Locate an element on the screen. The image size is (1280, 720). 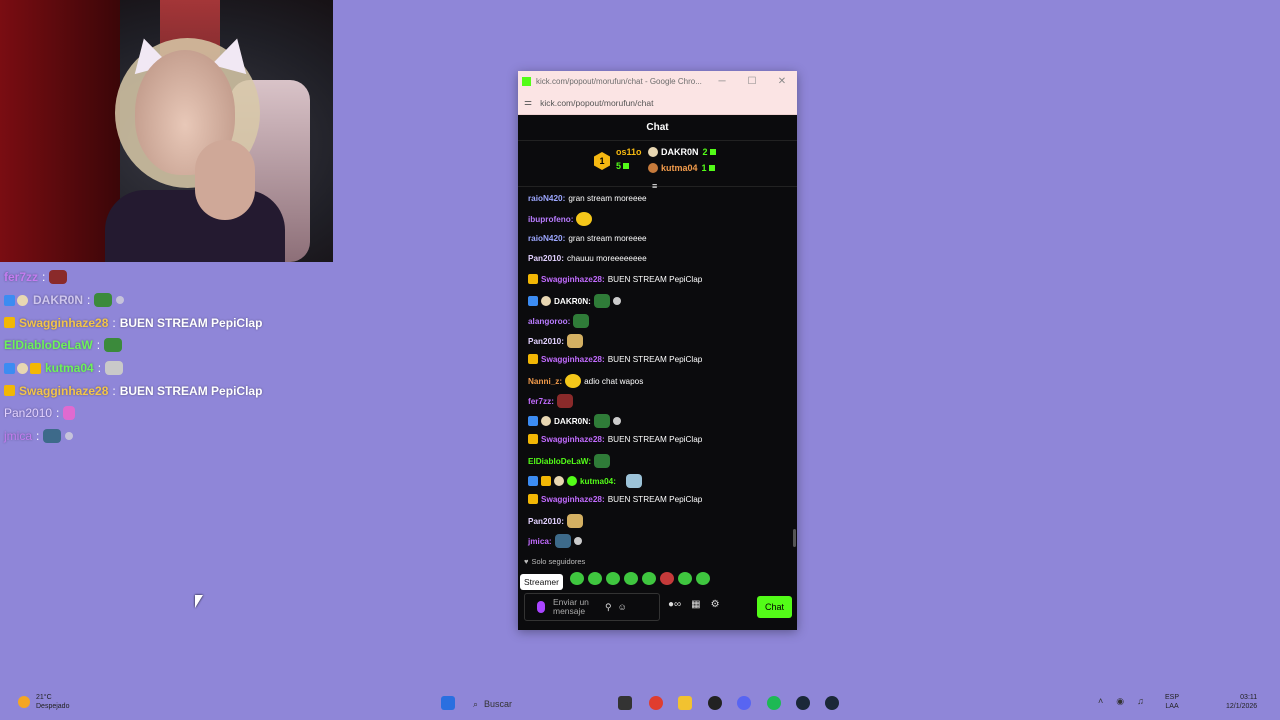
message-username: ElDiabloDeLaW: is located at coordinates (559, 461).